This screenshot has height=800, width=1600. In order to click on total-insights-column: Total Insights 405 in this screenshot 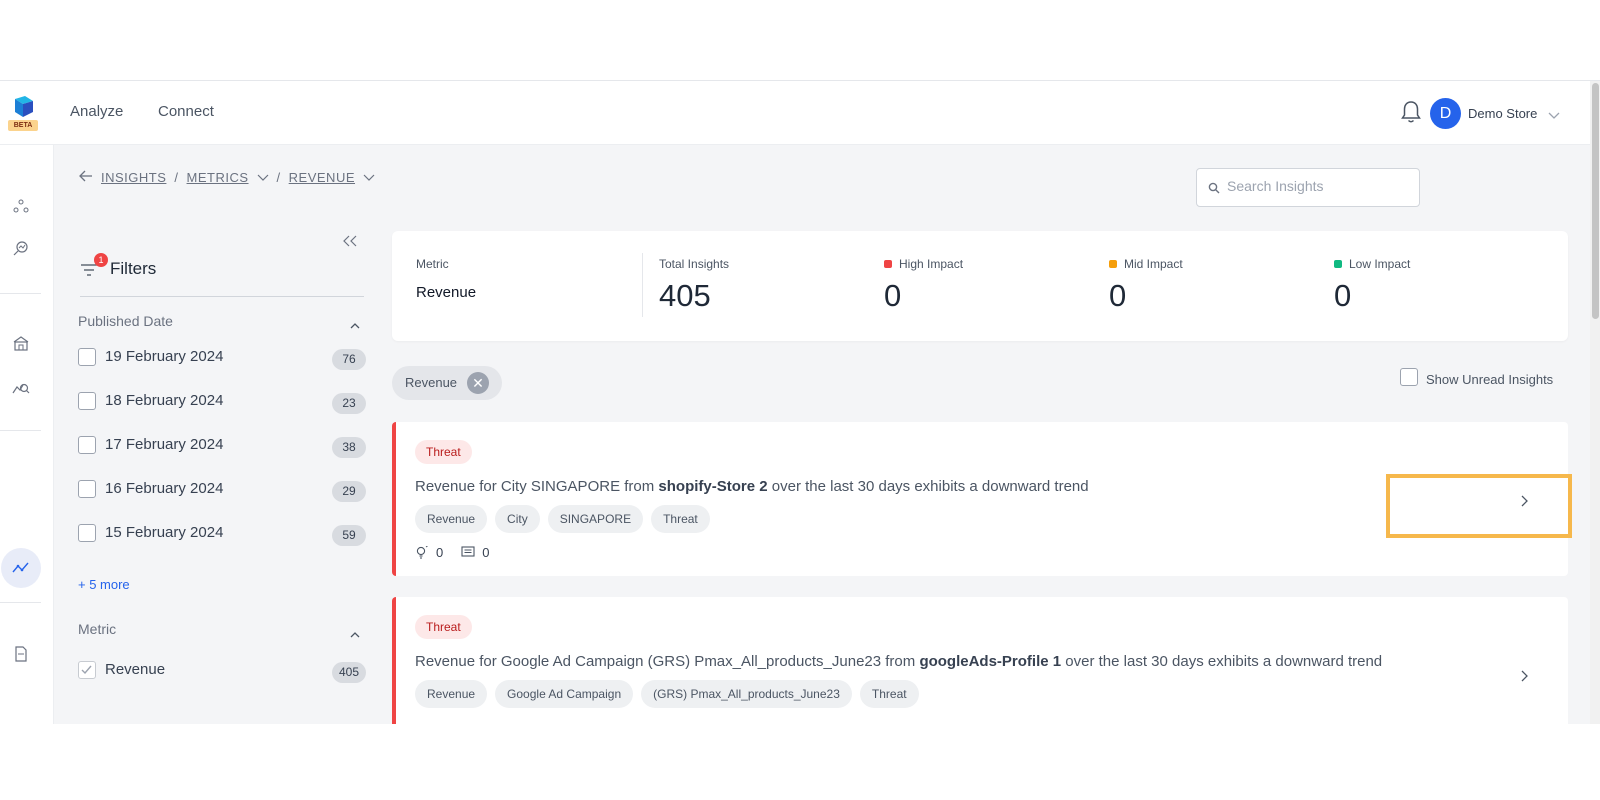, I will do `click(694, 285)`.